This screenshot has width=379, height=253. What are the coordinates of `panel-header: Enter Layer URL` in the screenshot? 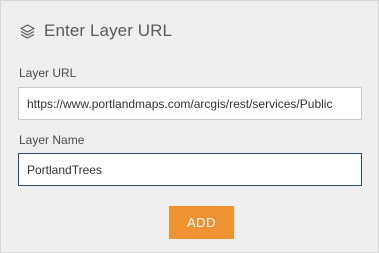 It's located at (95, 31).